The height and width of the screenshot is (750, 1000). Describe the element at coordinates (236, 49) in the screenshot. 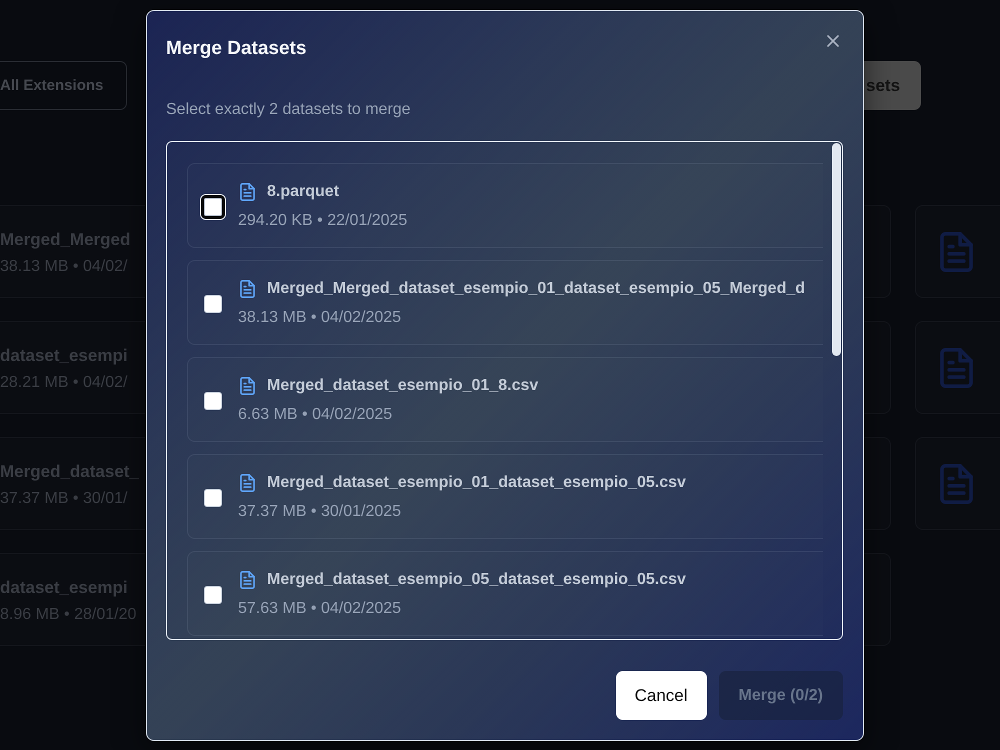

I see `dialog-title: Merge Datasets` at that location.